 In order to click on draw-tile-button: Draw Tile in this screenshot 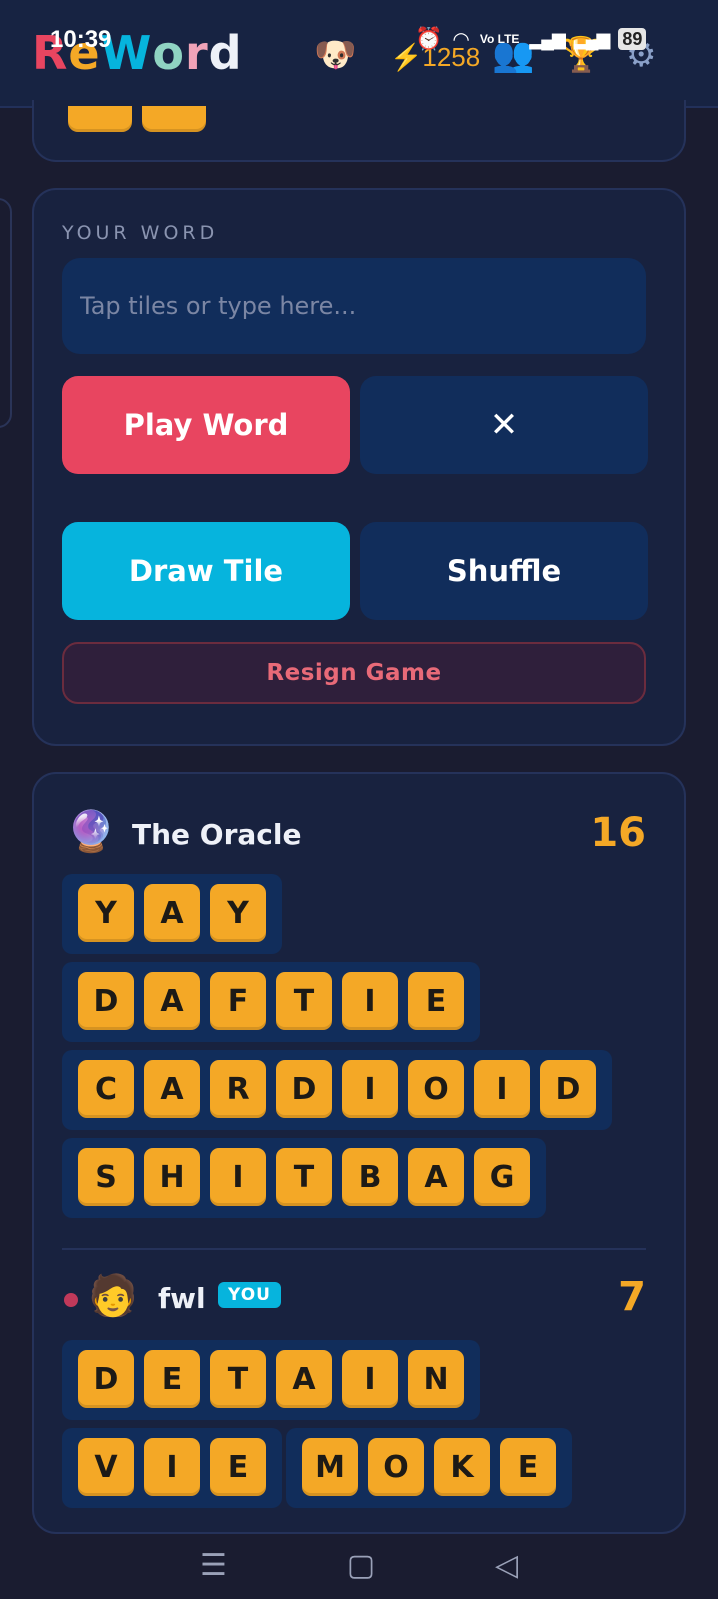, I will do `click(206, 571)`.